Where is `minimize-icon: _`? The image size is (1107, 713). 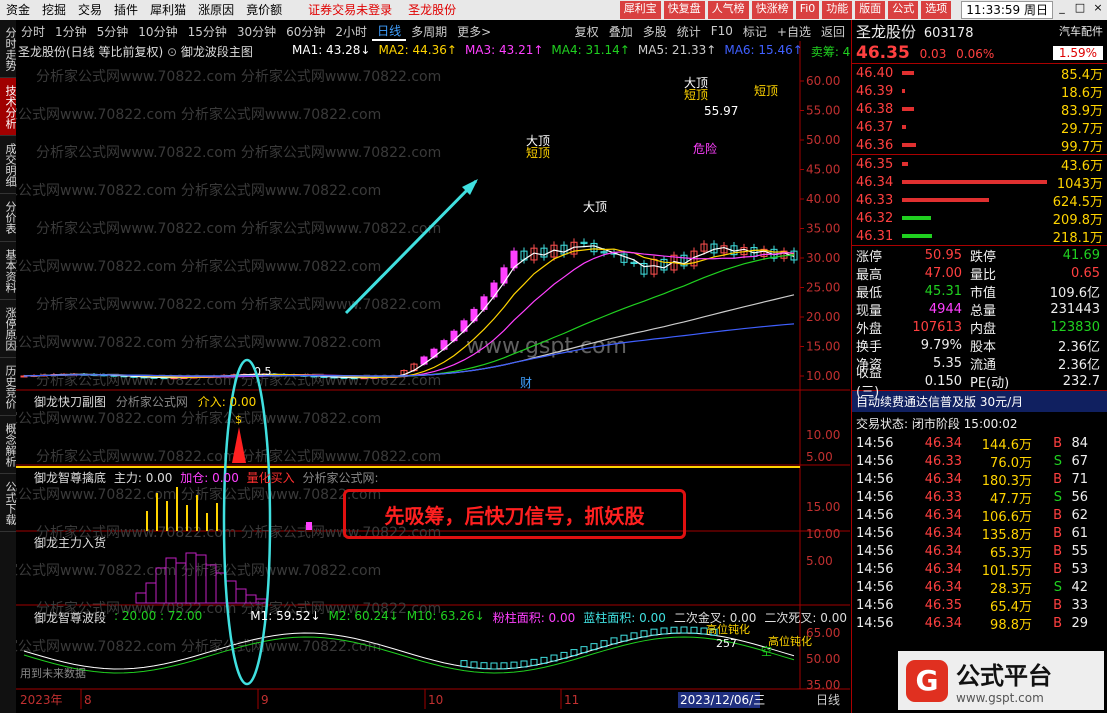 minimize-icon: _ is located at coordinates (1062, 10).